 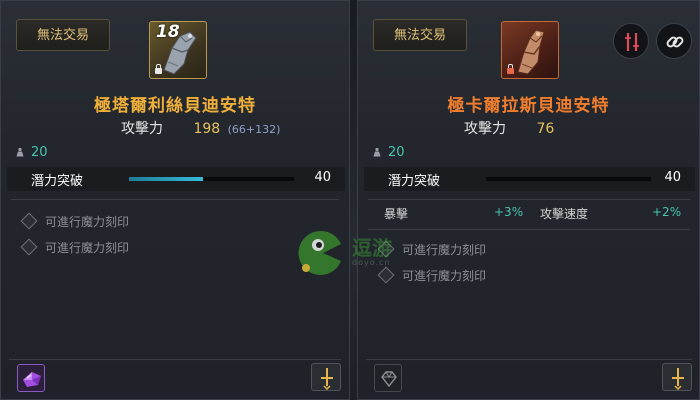 I want to click on chain-link-icon, so click(x=675, y=42).